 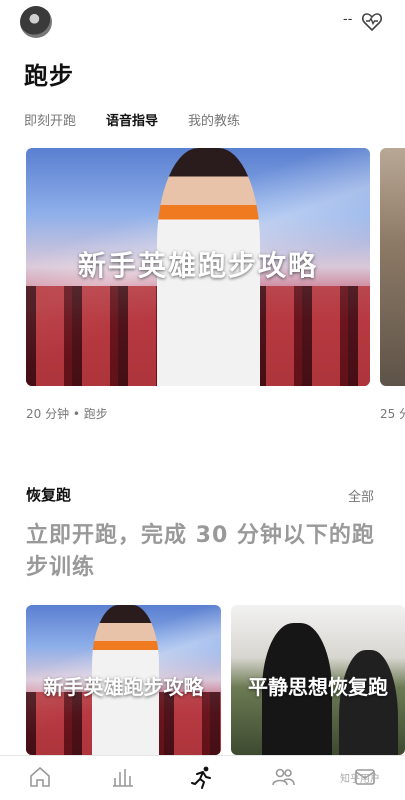 What do you see at coordinates (50, 119) in the screenshot?
I see `tab-start-now: 即刻开跑` at bounding box center [50, 119].